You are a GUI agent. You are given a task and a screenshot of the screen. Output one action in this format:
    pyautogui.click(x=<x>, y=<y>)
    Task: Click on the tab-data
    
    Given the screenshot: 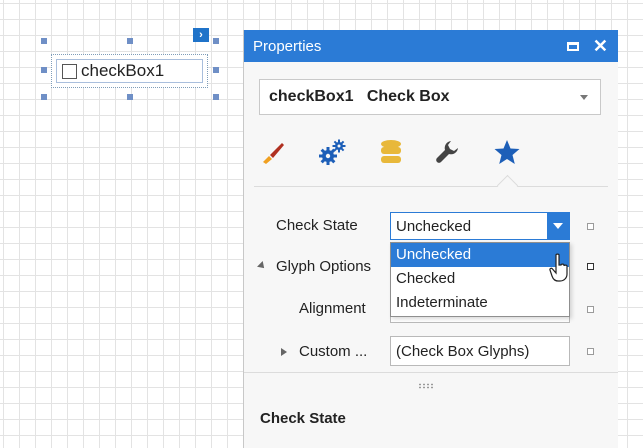 What is the action you would take?
    pyautogui.click(x=391, y=152)
    